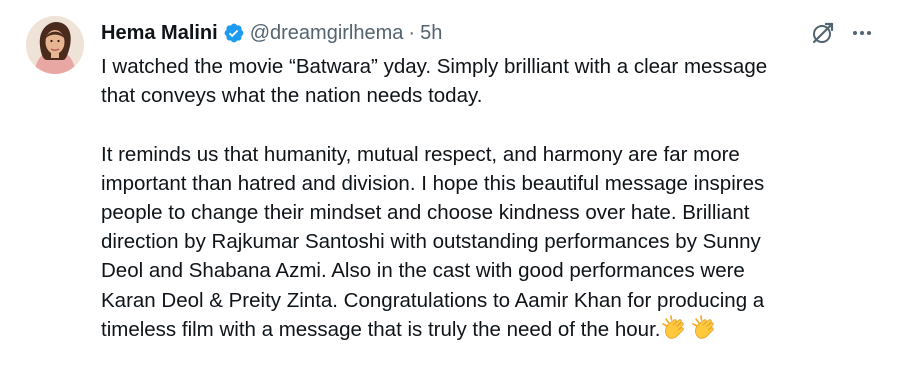 The width and height of the screenshot is (902, 365). I want to click on tweet-header: Hema Malini @dreamgirlhema · 5h, so click(271, 33).